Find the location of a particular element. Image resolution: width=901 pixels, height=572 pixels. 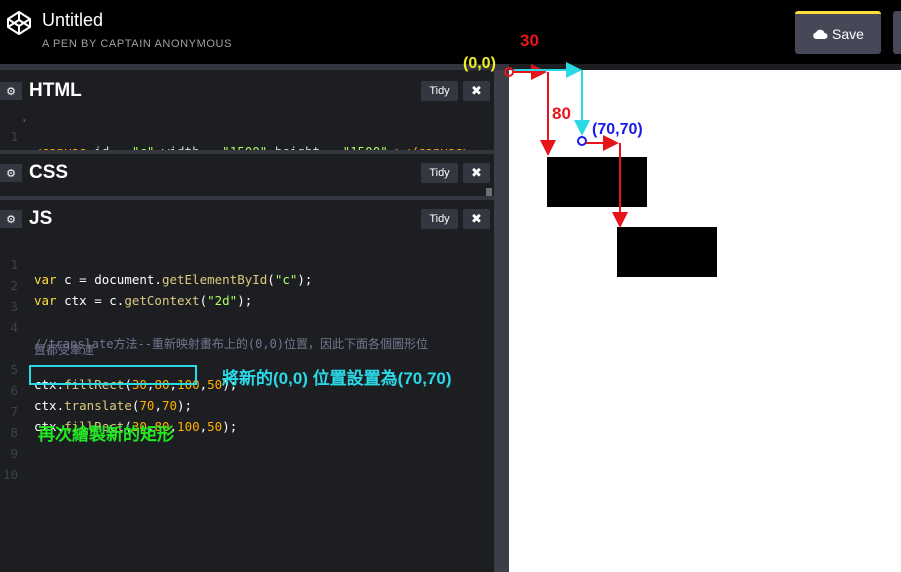

origin-marker is located at coordinates (509, 72).